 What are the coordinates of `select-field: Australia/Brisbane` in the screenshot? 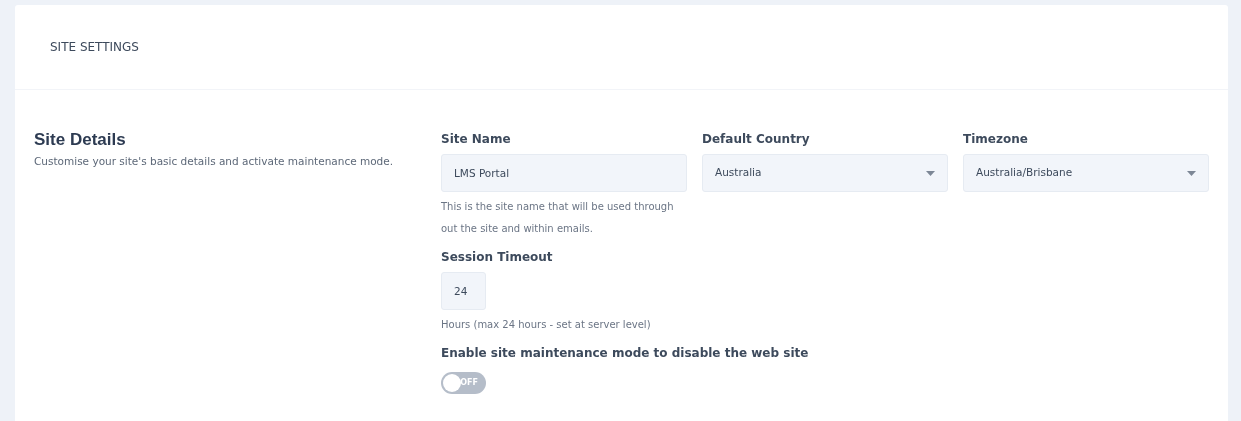 It's located at (1086, 173).